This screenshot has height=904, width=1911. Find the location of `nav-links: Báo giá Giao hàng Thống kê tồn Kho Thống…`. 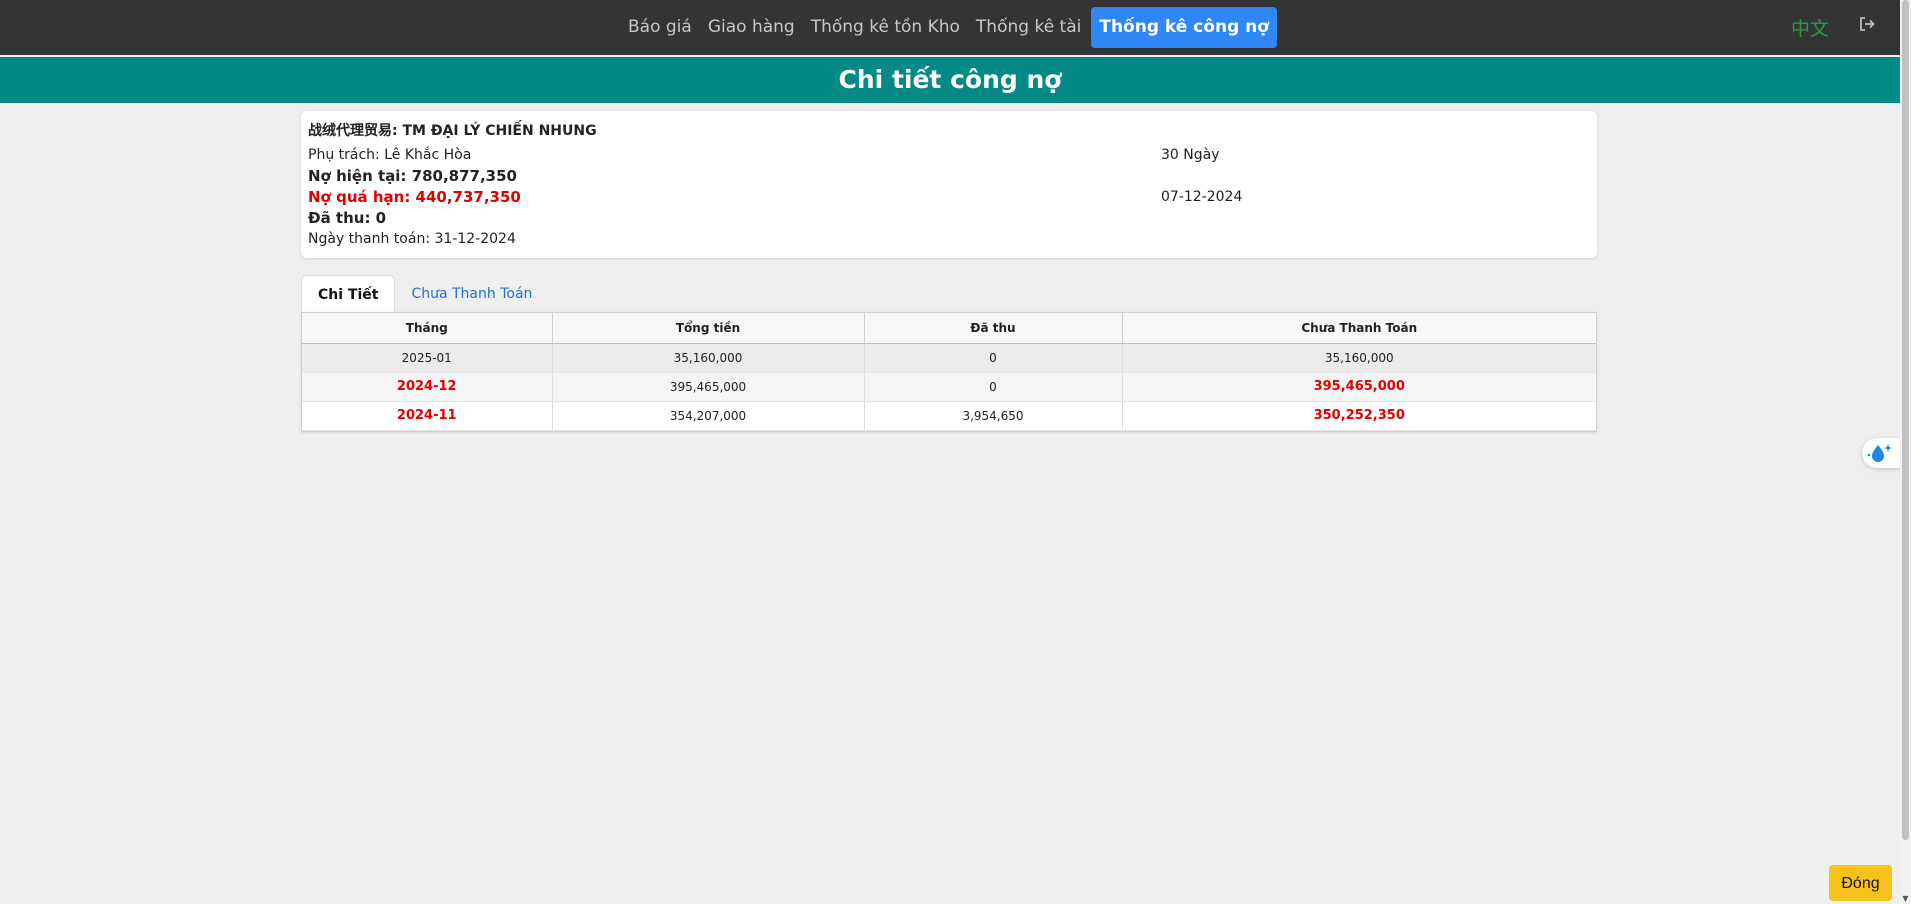

nav-links: Báo giá Giao hàng Thống kê tồn Kho Thống… is located at coordinates (948, 27).